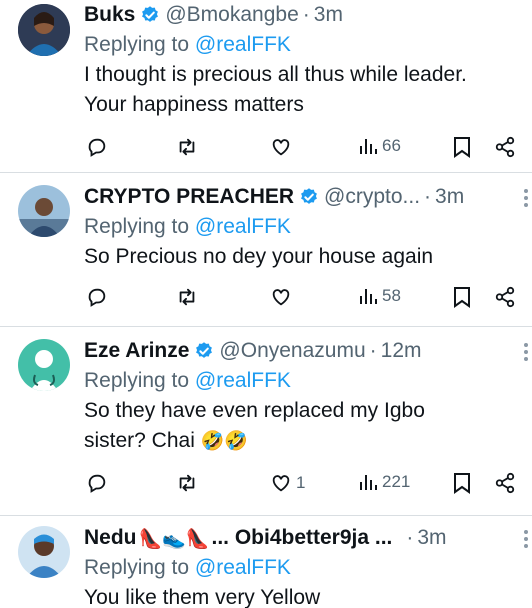  I want to click on like-count: 1, so click(301, 482).